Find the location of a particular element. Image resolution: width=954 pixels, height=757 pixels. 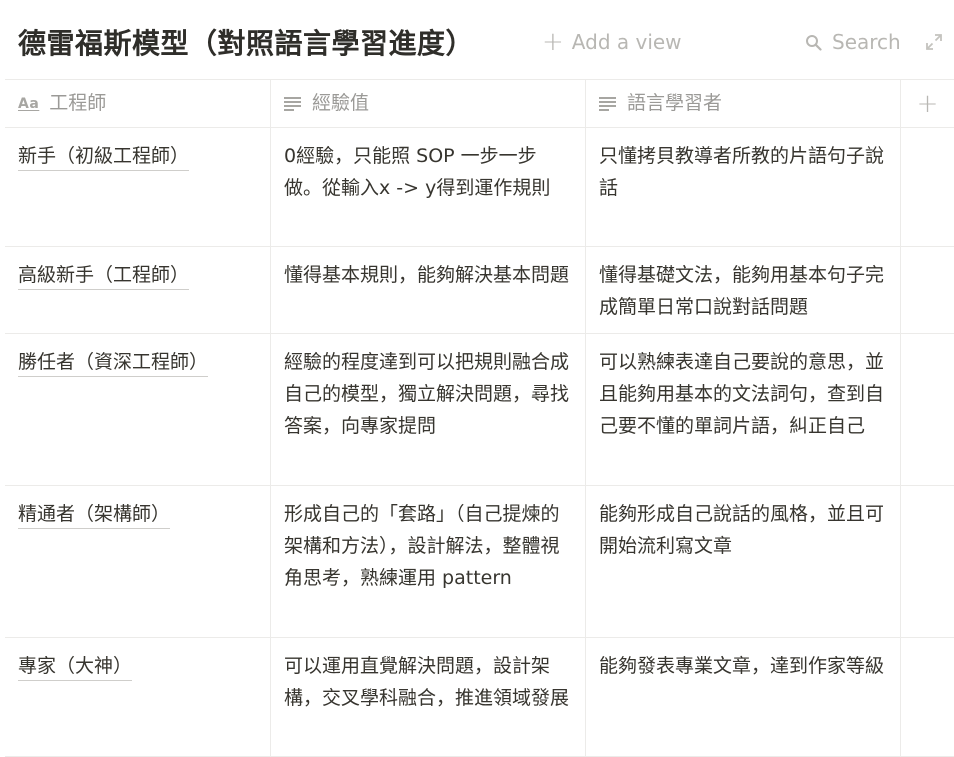

column-header-learner: 語言學習者 is located at coordinates (743, 103).